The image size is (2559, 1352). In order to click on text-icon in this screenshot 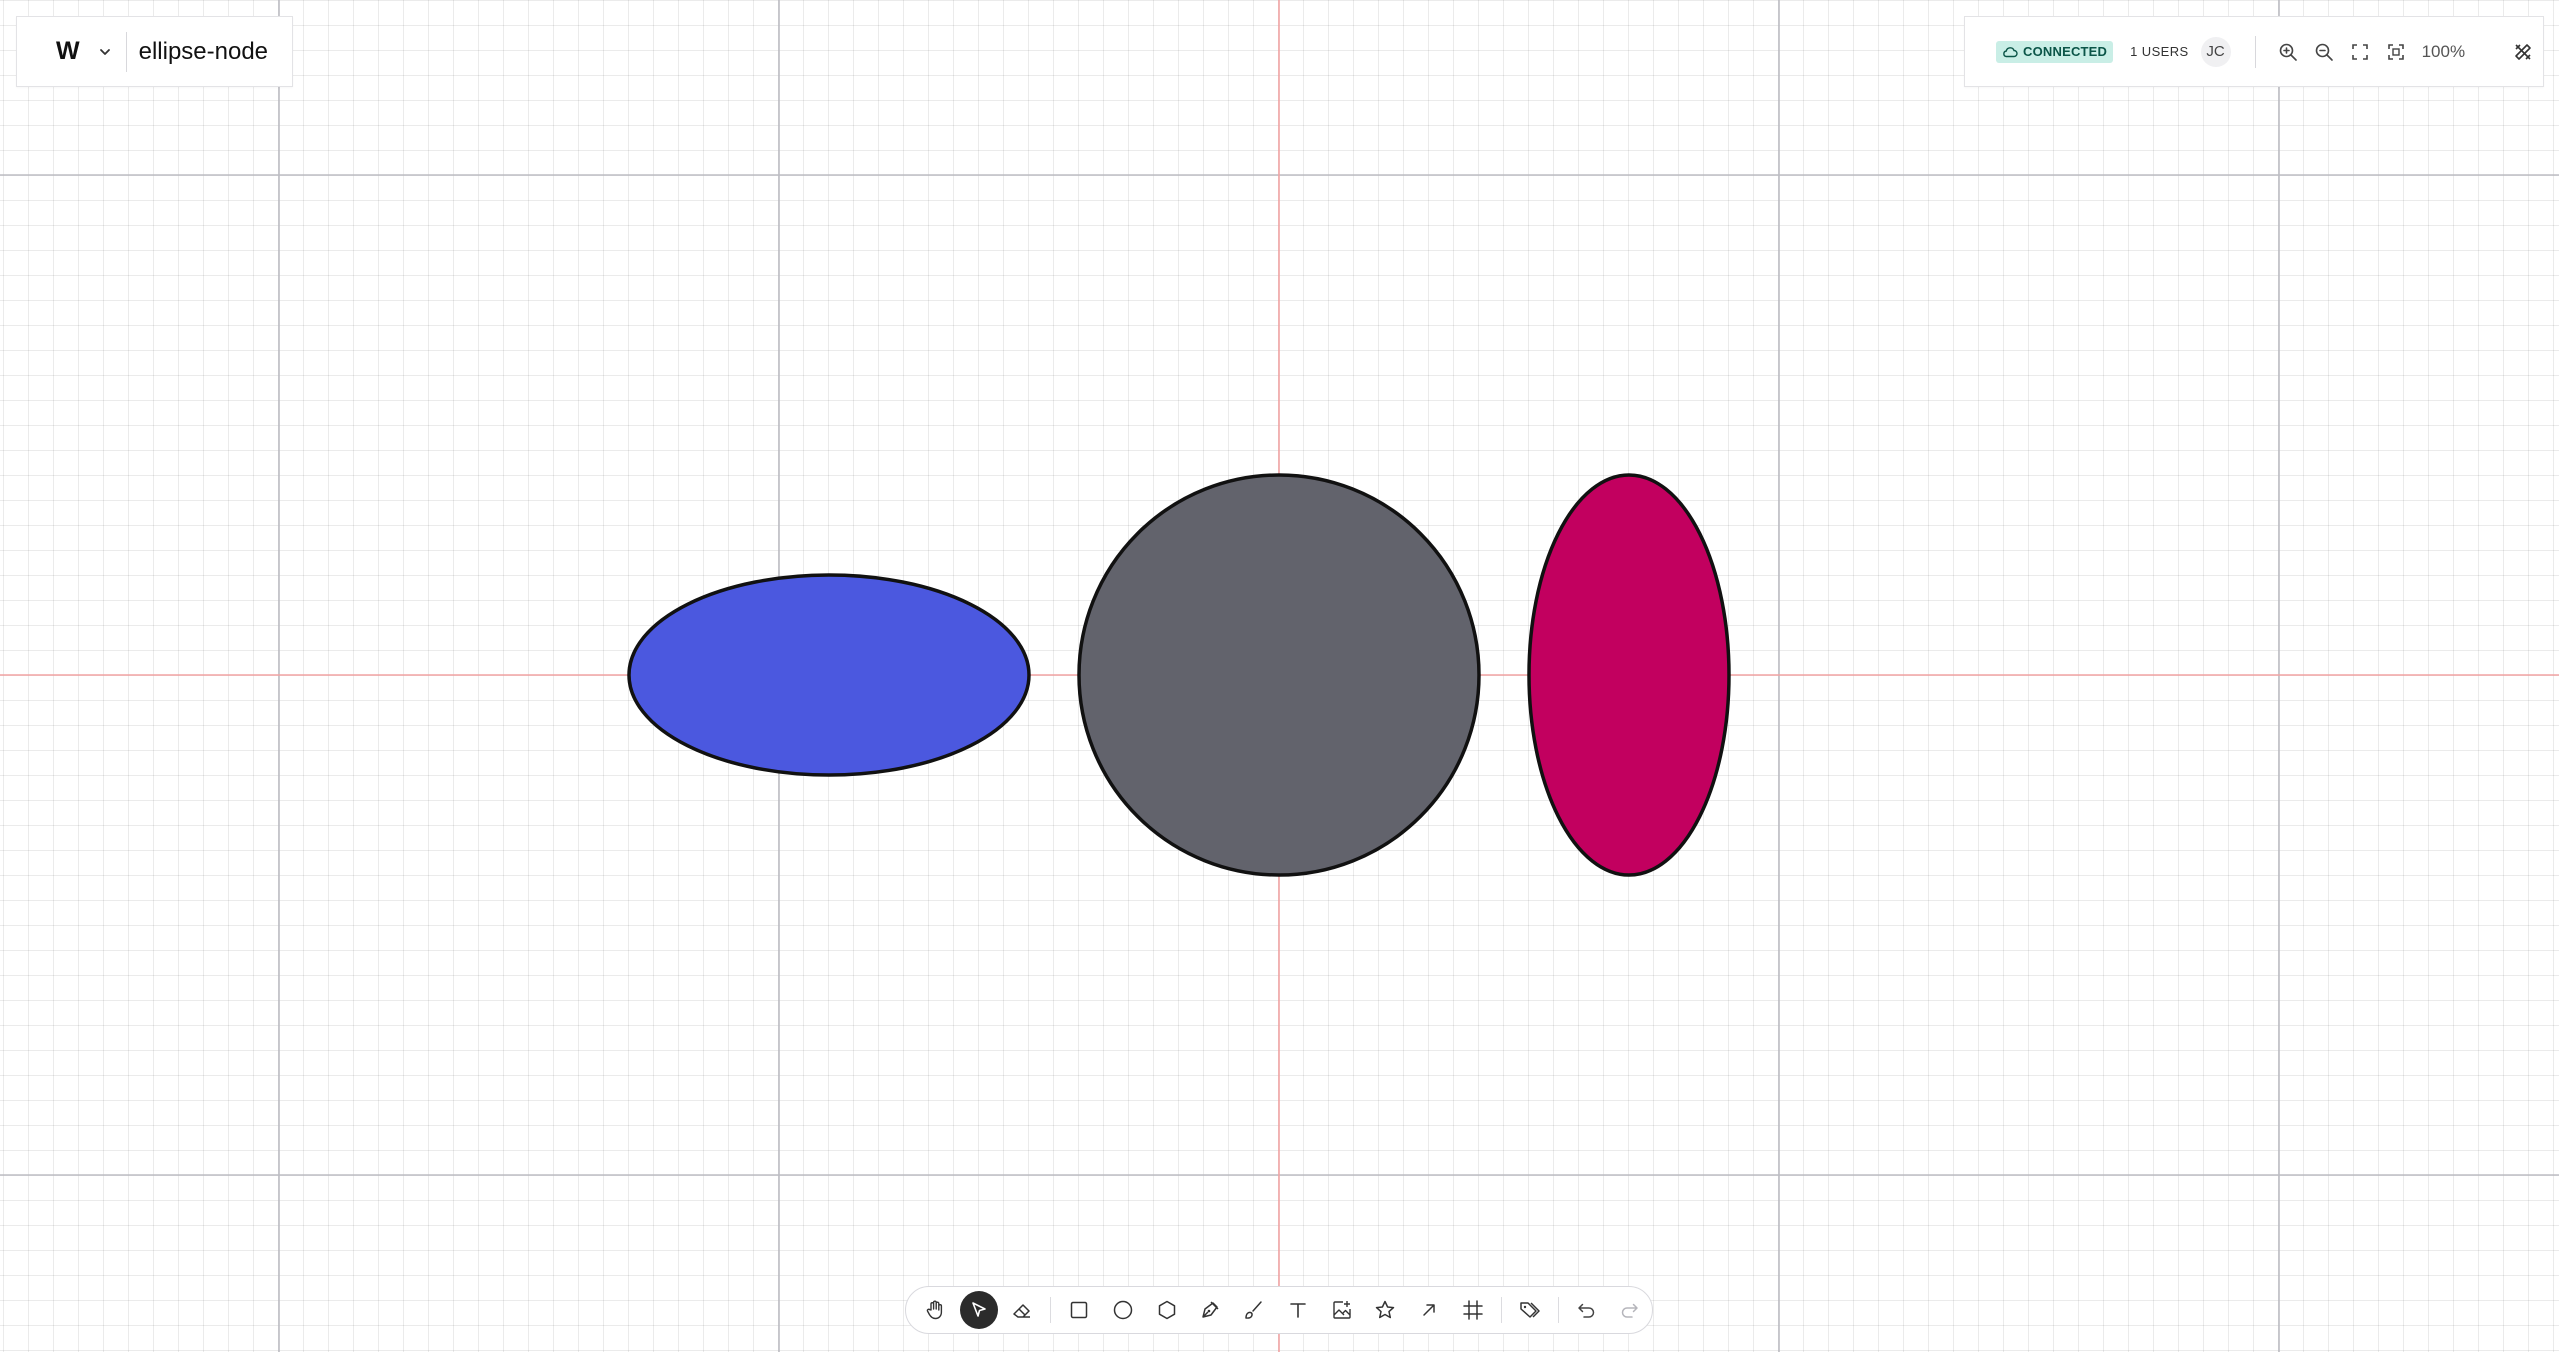, I will do `click(1298, 1310)`.